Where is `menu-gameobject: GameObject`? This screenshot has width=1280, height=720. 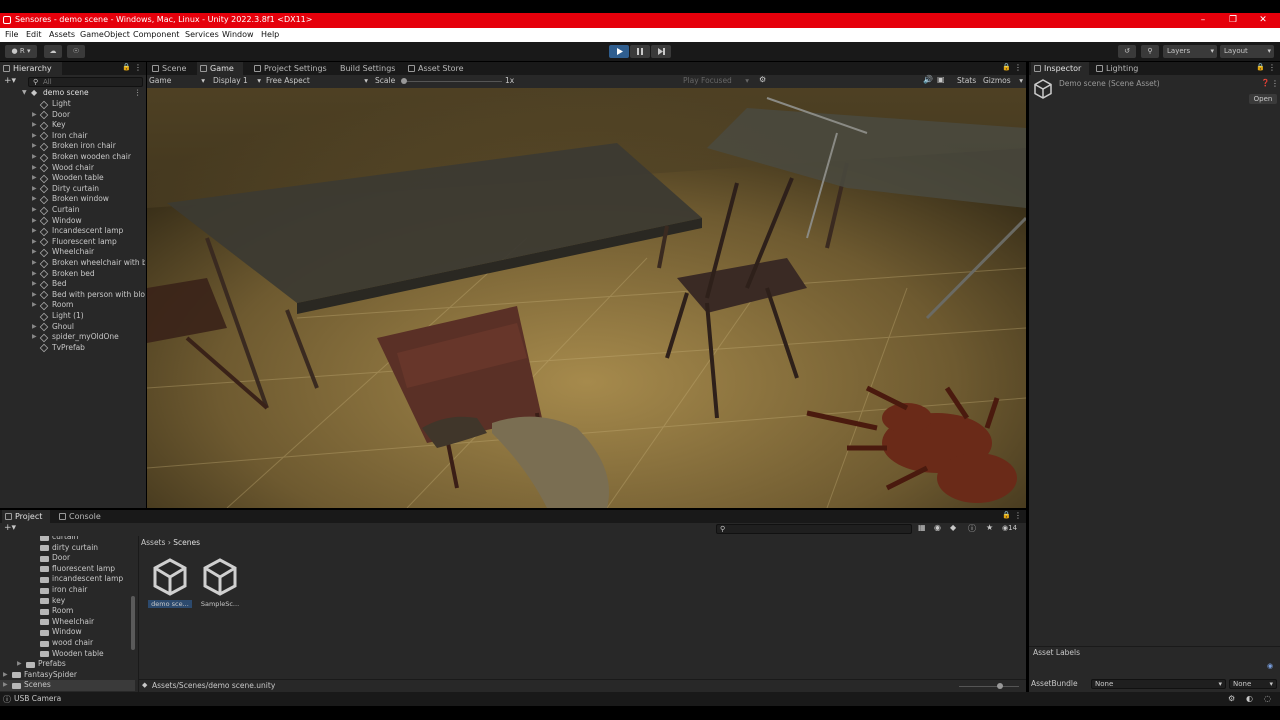
menu-gameobject: GameObject is located at coordinates (105, 34).